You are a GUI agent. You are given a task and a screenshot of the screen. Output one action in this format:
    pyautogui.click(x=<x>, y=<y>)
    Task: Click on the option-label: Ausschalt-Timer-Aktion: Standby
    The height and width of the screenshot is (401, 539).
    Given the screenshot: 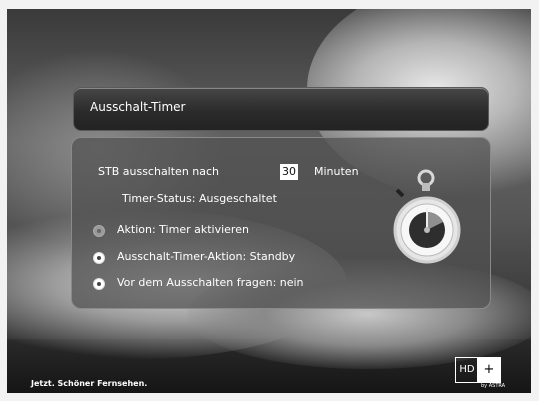 What is the action you would take?
    pyautogui.click(x=206, y=256)
    